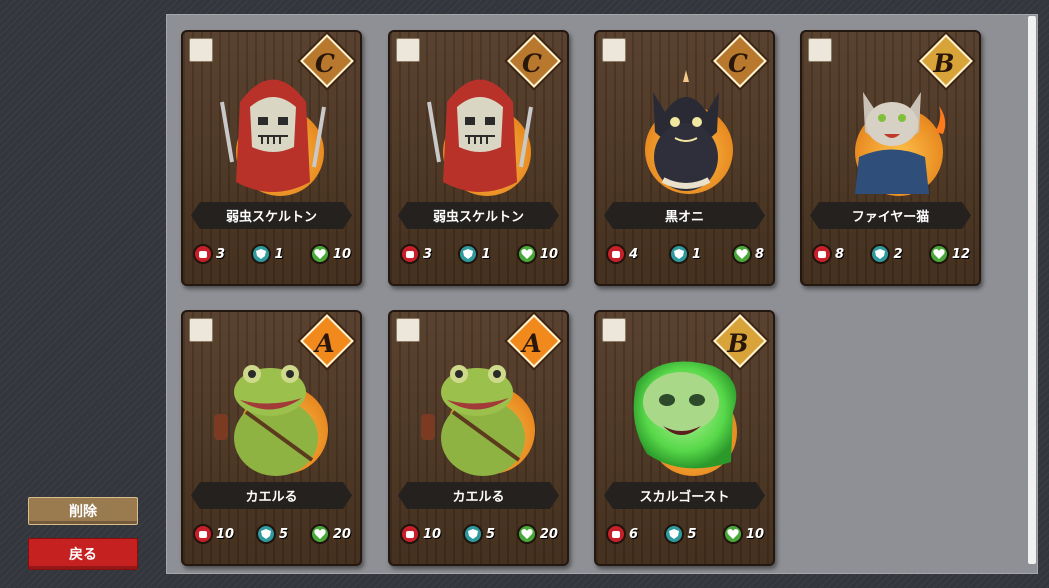  Describe the element at coordinates (634, 254) in the screenshot. I see `attack-value: 4` at that location.